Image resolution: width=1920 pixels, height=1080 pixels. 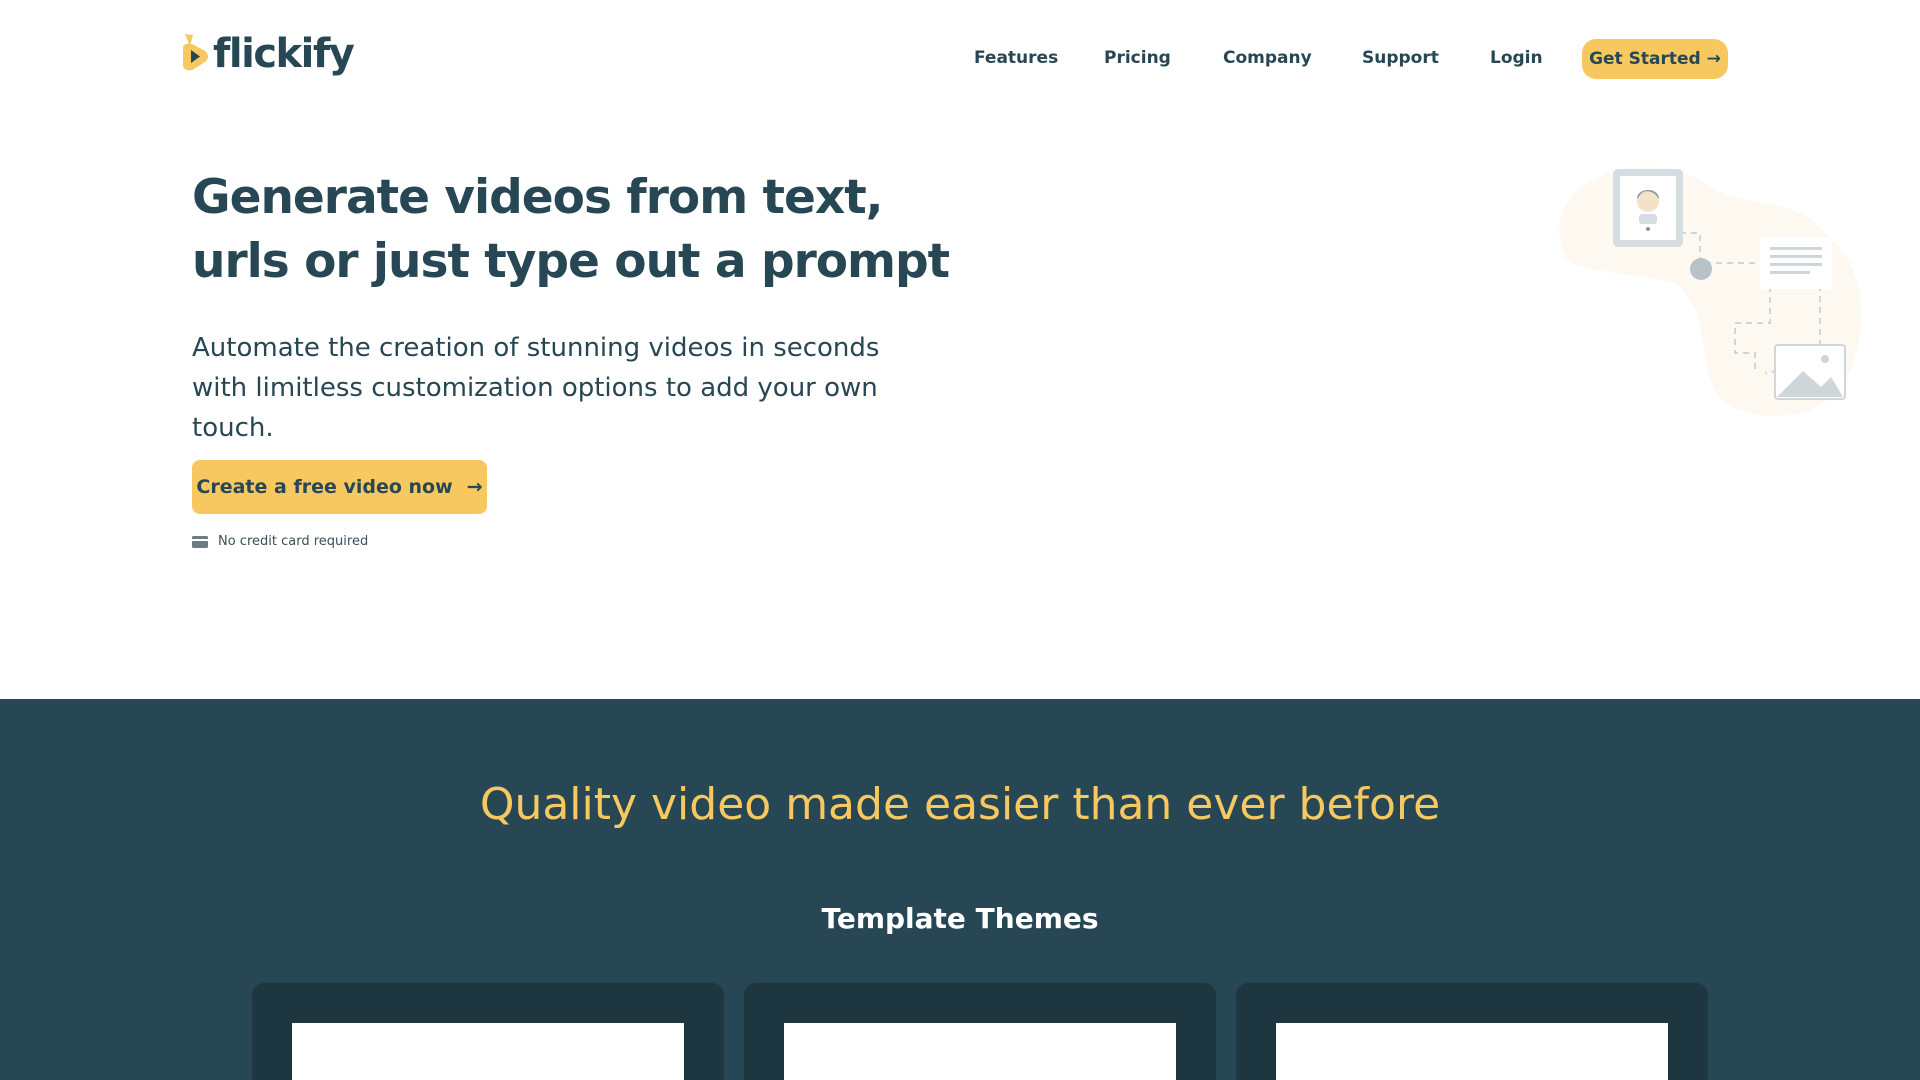 I want to click on section-subtitle: Template Themes, so click(x=960, y=918).